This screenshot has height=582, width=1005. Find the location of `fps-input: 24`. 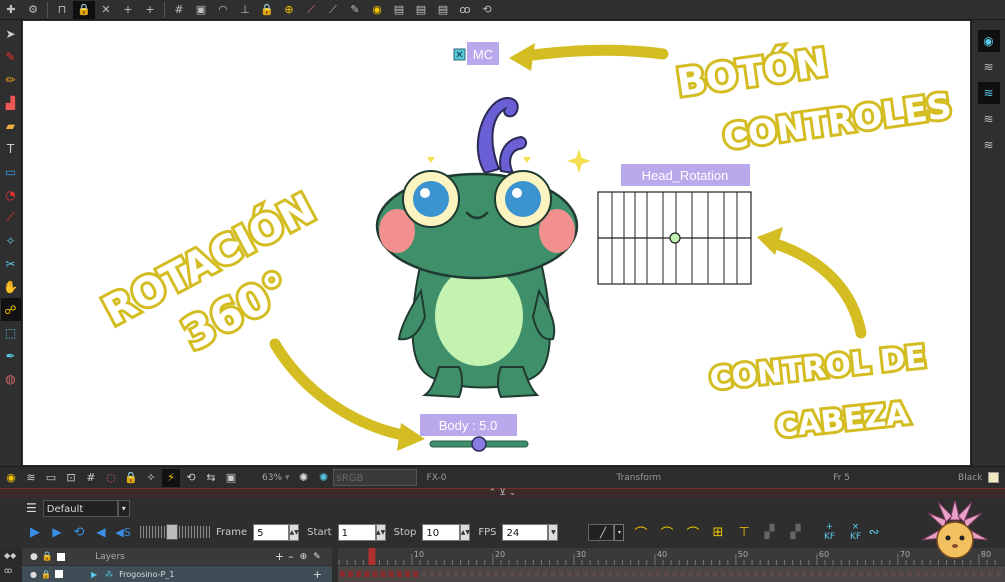

fps-input: 24 is located at coordinates (525, 532).